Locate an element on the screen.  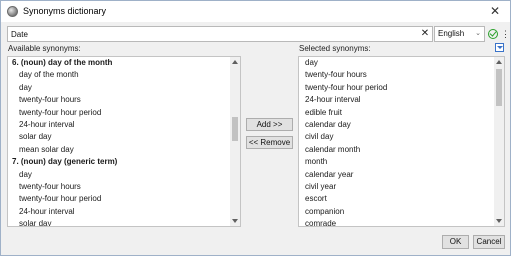
language-value: English is located at coordinates (451, 33).